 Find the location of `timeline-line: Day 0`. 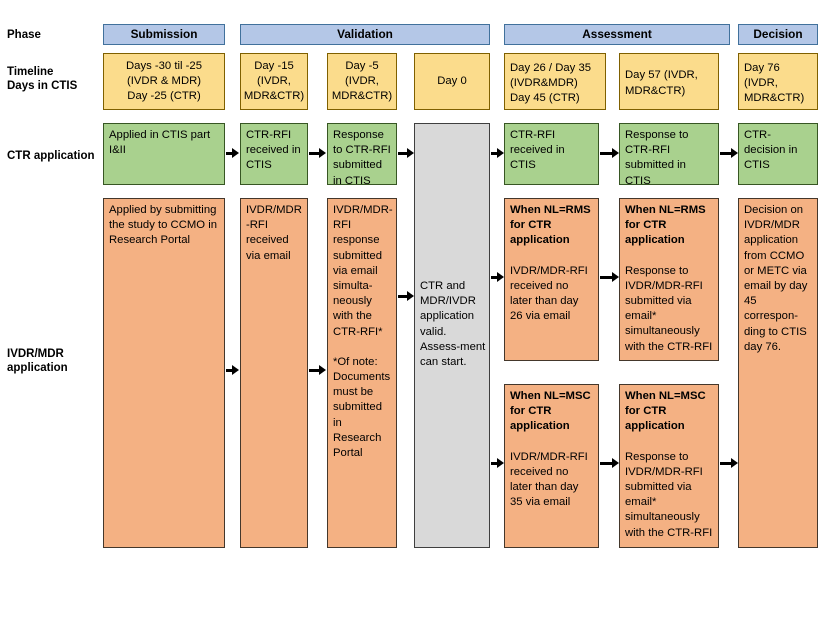

timeline-line: Day 0 is located at coordinates (452, 80).